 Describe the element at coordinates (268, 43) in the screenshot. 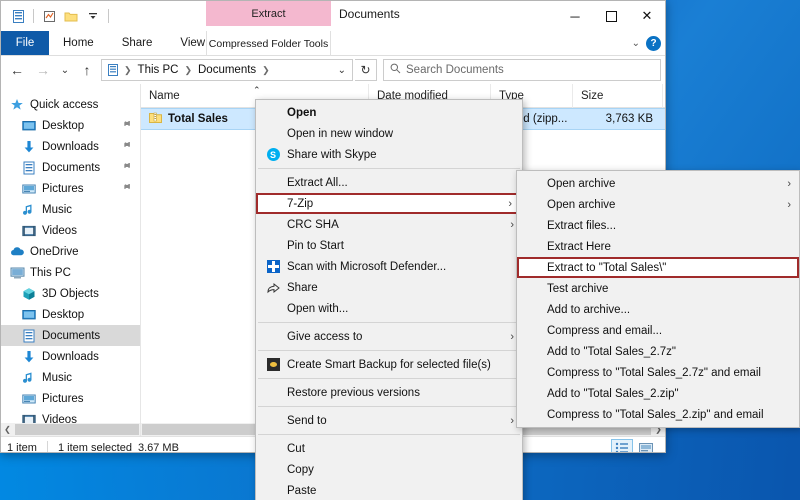

I see `tab-compressed-folder-tools: Compressed Folder Tools` at that location.